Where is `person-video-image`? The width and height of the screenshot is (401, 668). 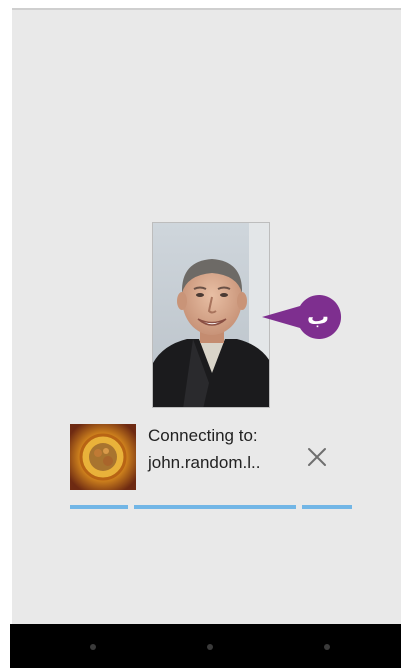 person-video-image is located at coordinates (211, 315).